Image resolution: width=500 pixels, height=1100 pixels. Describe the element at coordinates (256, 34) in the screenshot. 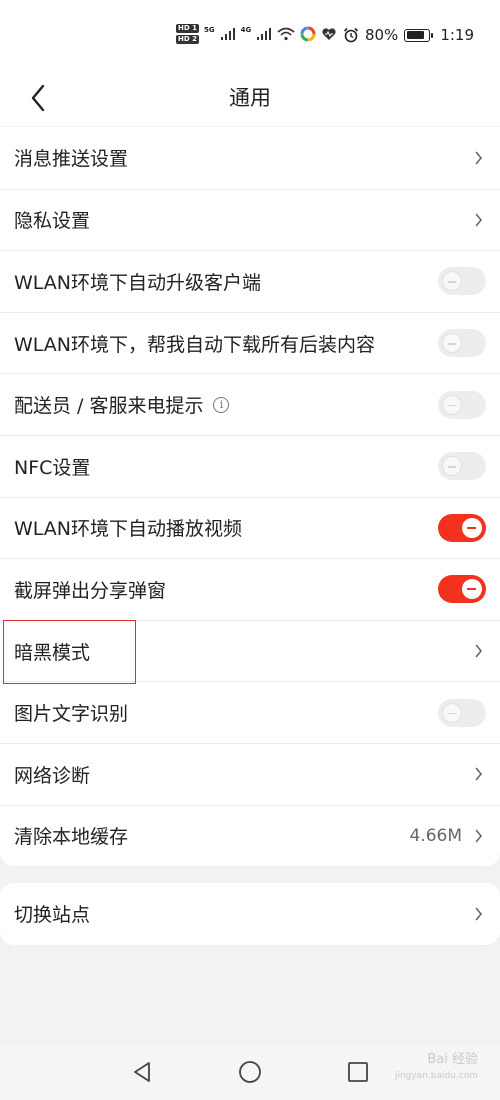

I see `status-left: HD 1 HD 2 5G 4G` at that location.